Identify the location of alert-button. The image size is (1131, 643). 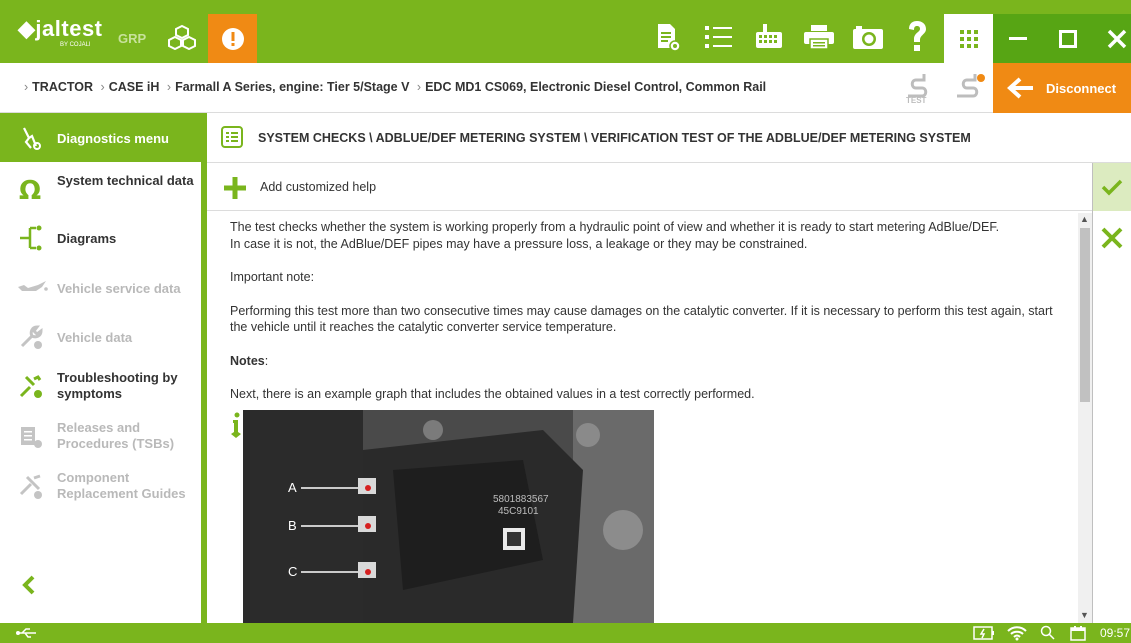
(232, 38).